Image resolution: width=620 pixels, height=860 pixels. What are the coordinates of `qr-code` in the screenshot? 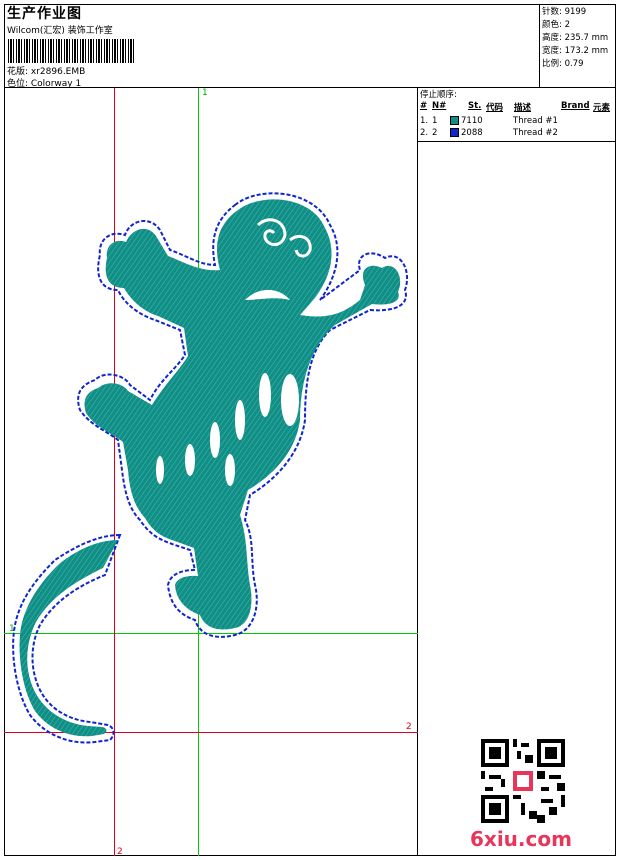 It's located at (523, 781).